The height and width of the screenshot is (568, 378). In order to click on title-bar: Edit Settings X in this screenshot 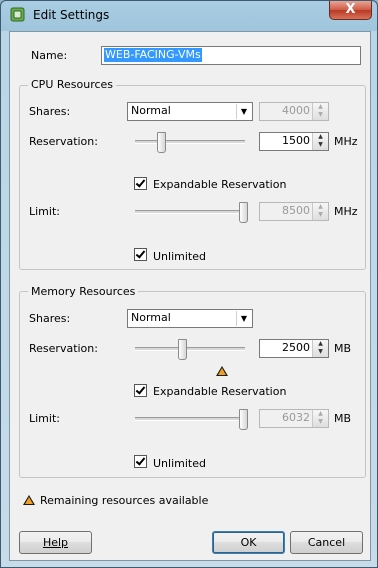, I will do `click(189, 15)`.